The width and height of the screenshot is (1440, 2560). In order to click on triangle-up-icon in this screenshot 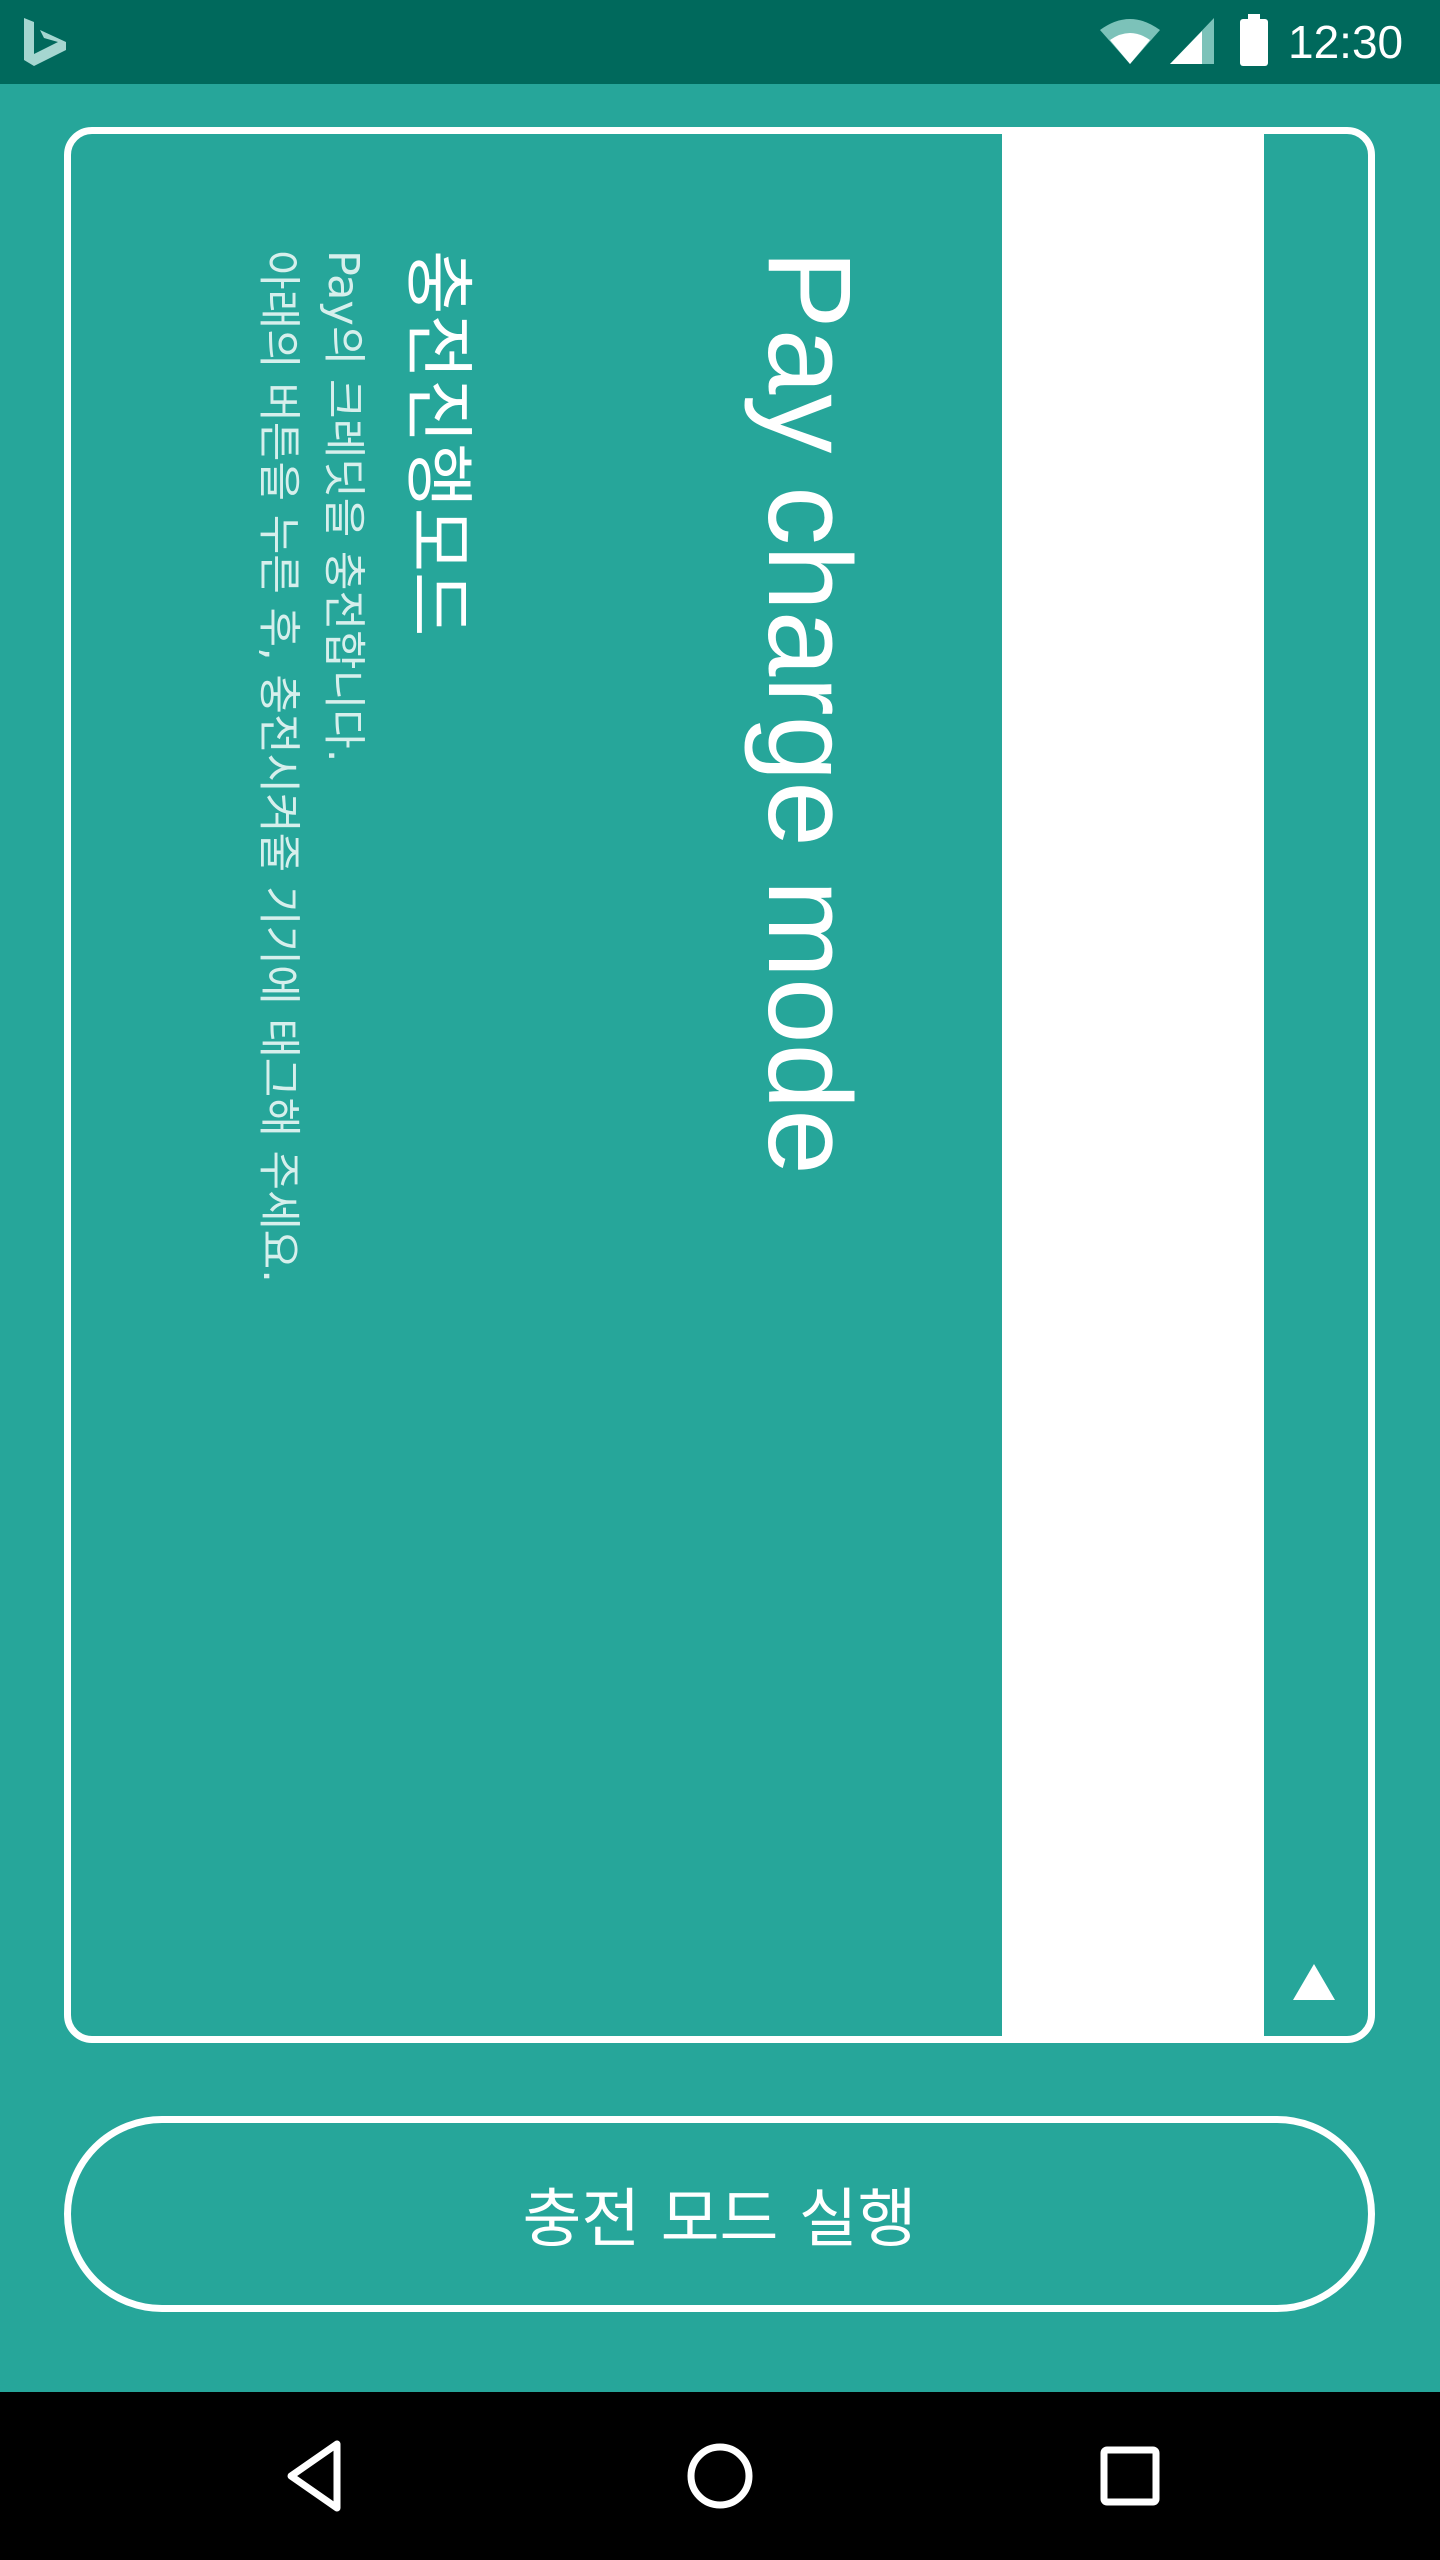, I will do `click(1314, 1982)`.